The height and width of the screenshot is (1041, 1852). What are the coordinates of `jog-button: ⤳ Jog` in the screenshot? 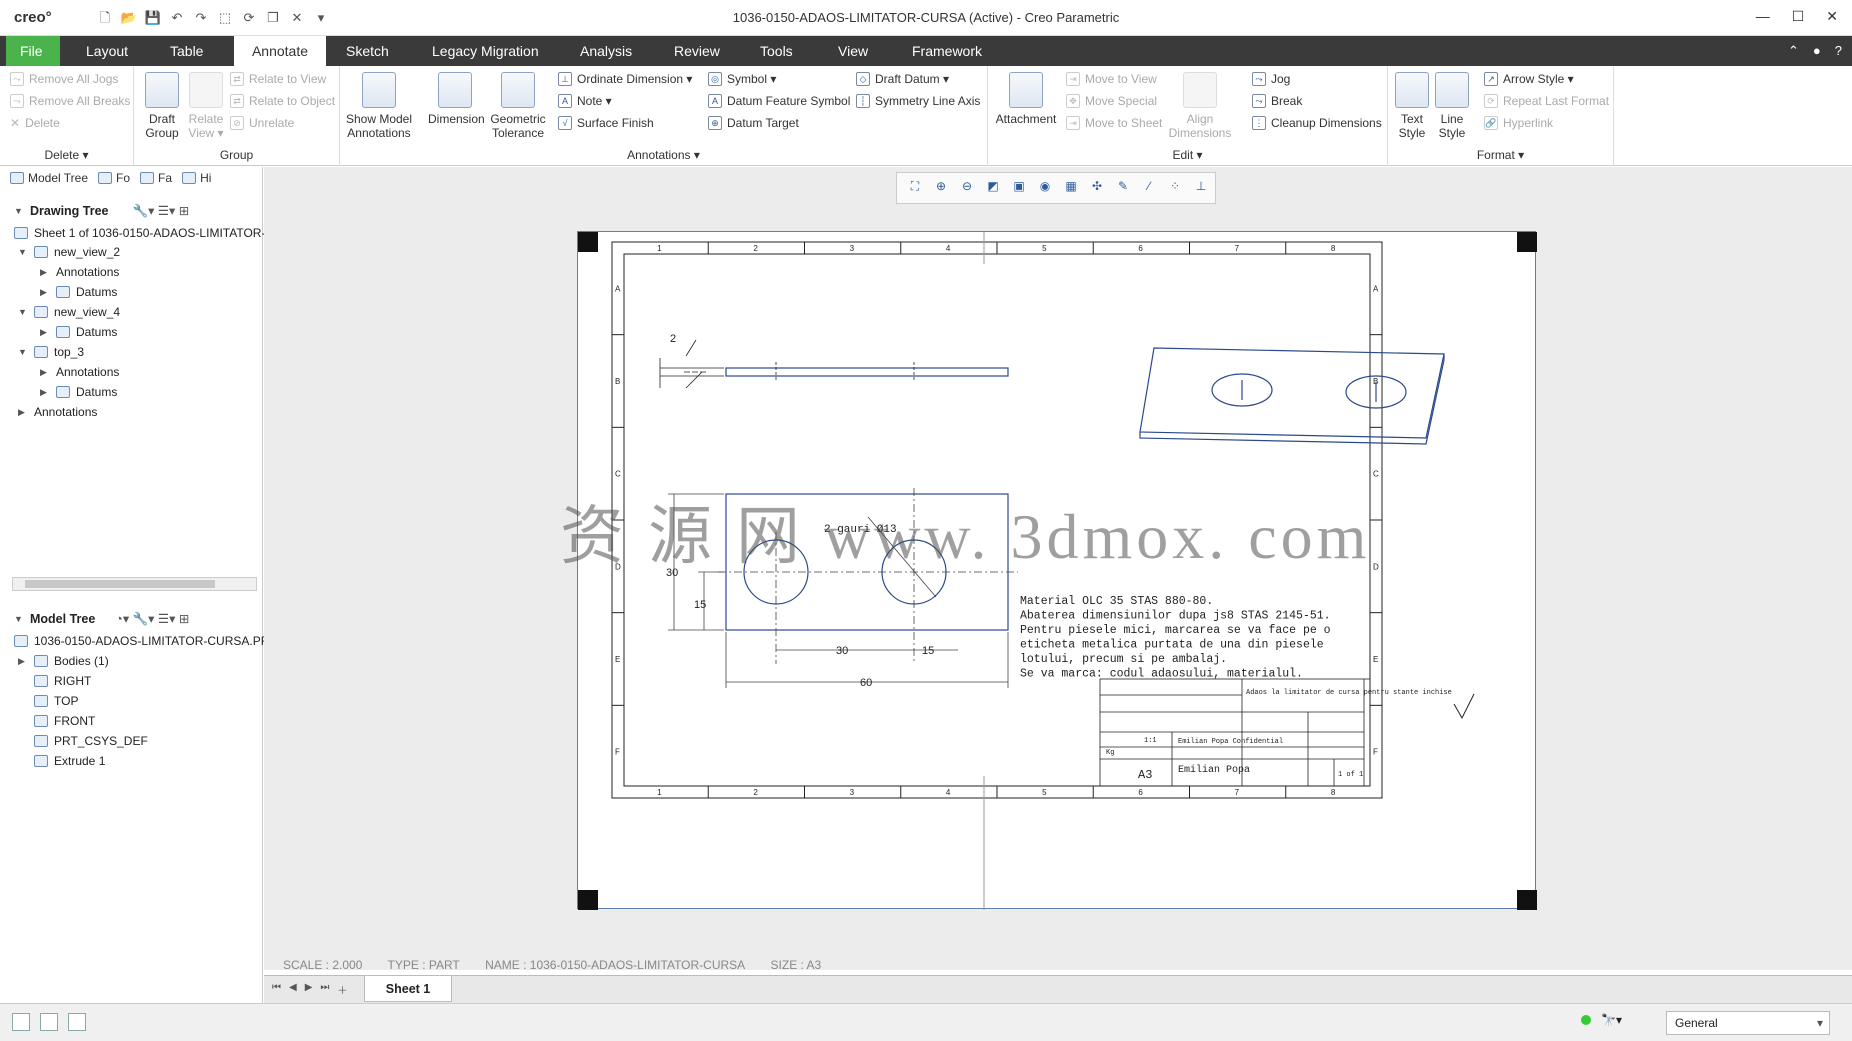 It's located at (1271, 79).